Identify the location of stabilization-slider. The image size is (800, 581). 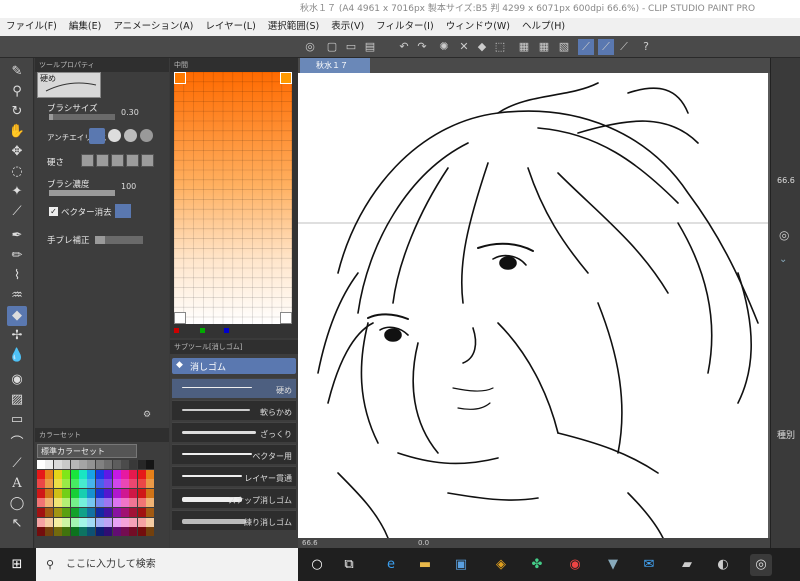
(119, 240).